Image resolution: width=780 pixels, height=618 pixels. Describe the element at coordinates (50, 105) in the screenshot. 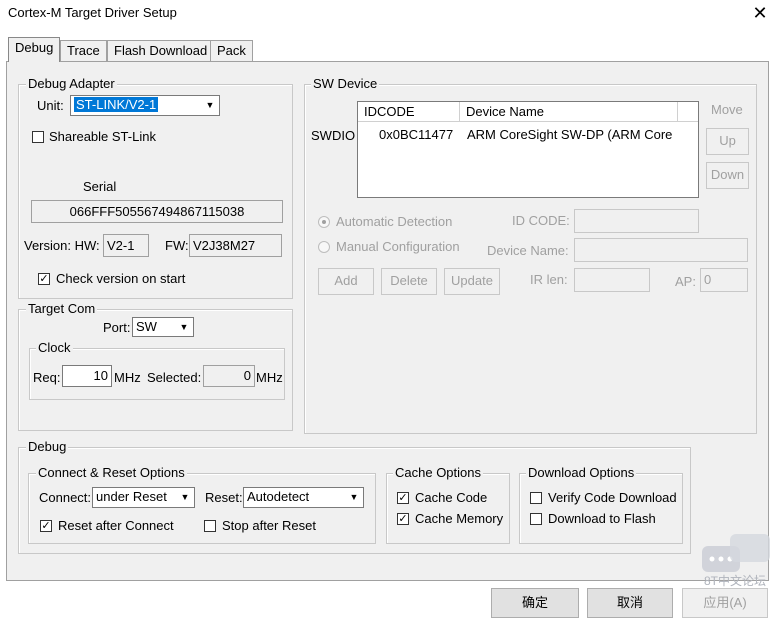

I see `unit-label: Unit:` at that location.